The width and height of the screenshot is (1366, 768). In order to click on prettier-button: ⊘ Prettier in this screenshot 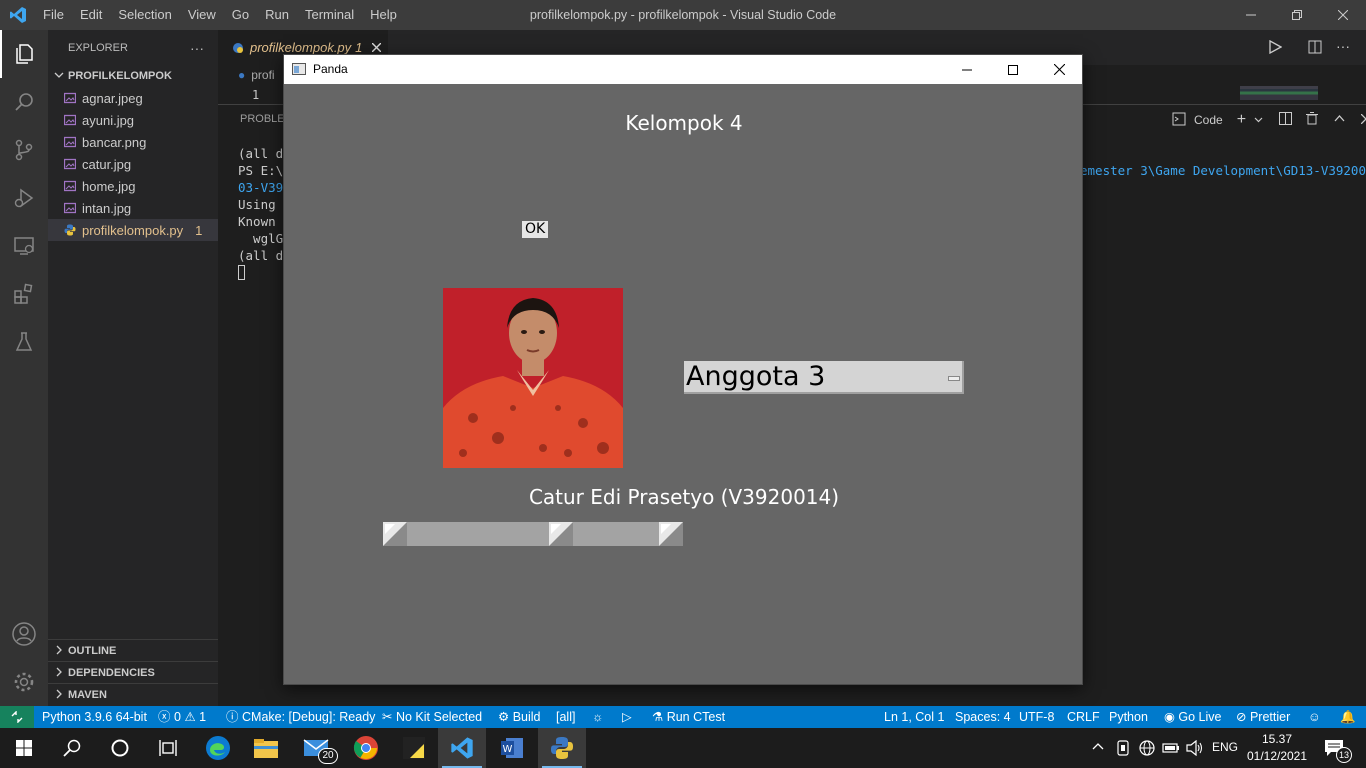, I will do `click(1263, 717)`.